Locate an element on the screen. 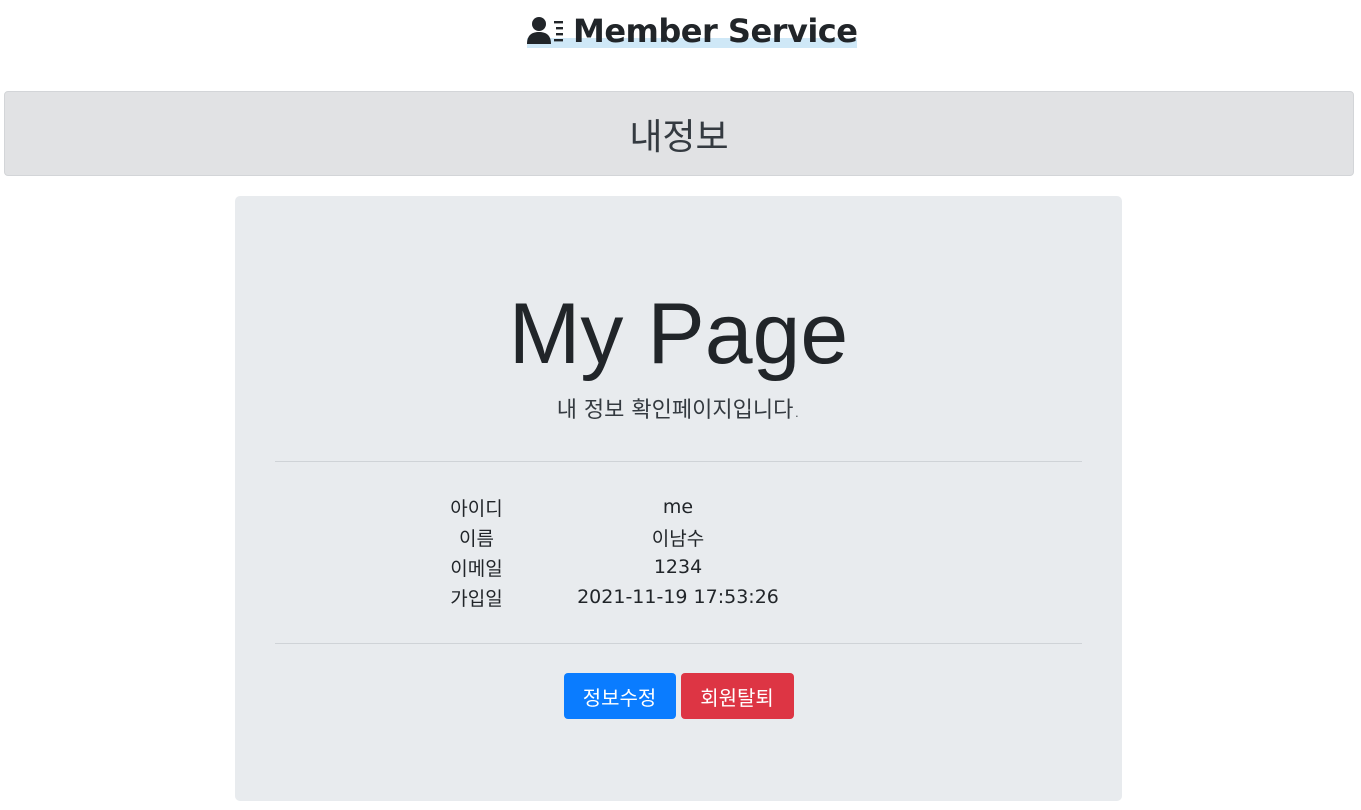 This screenshot has width=1361, height=810. info-row-name: 이름 이남수 is located at coordinates (675, 537).